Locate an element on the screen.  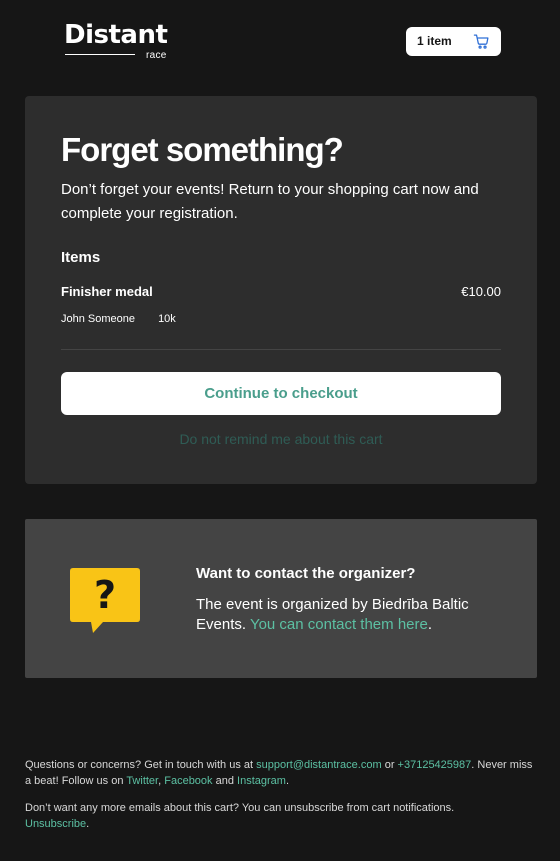
item-details: John Someone 10k is located at coordinates (118, 319).